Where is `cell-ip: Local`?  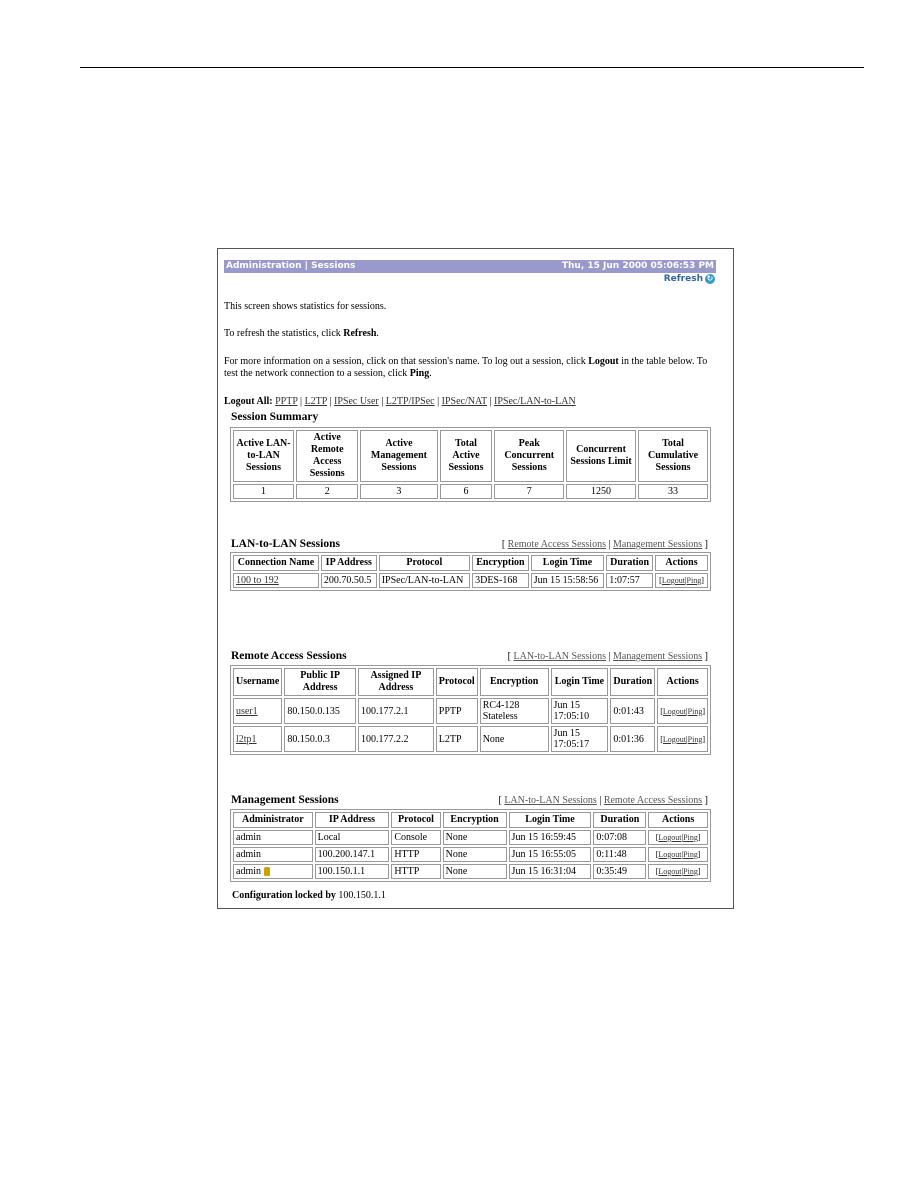 cell-ip: Local is located at coordinates (352, 837).